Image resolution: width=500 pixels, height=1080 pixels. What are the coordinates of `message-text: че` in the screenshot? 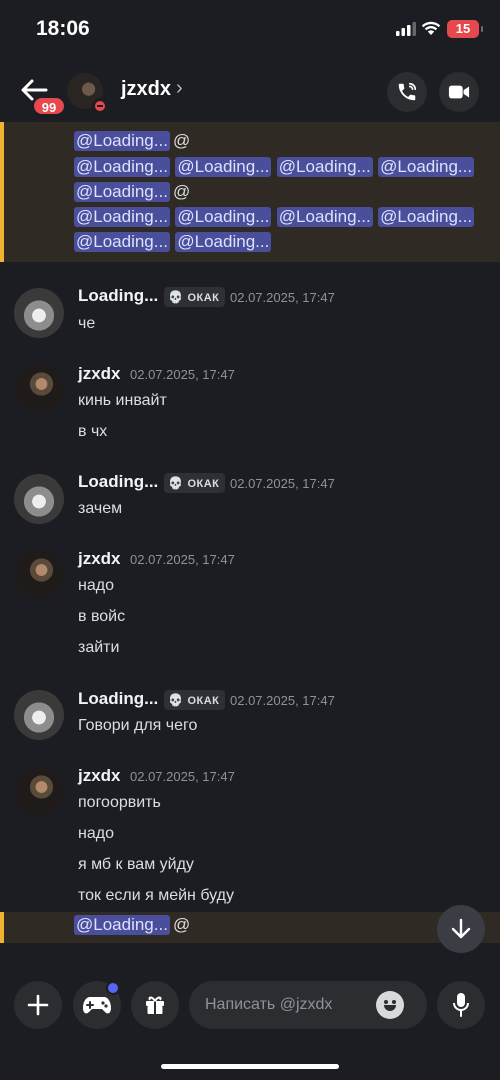 It's located at (87, 323).